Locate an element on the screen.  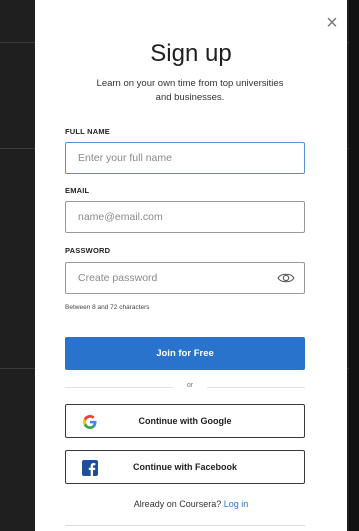
full-name-label: FULL NAME is located at coordinates (87, 131).